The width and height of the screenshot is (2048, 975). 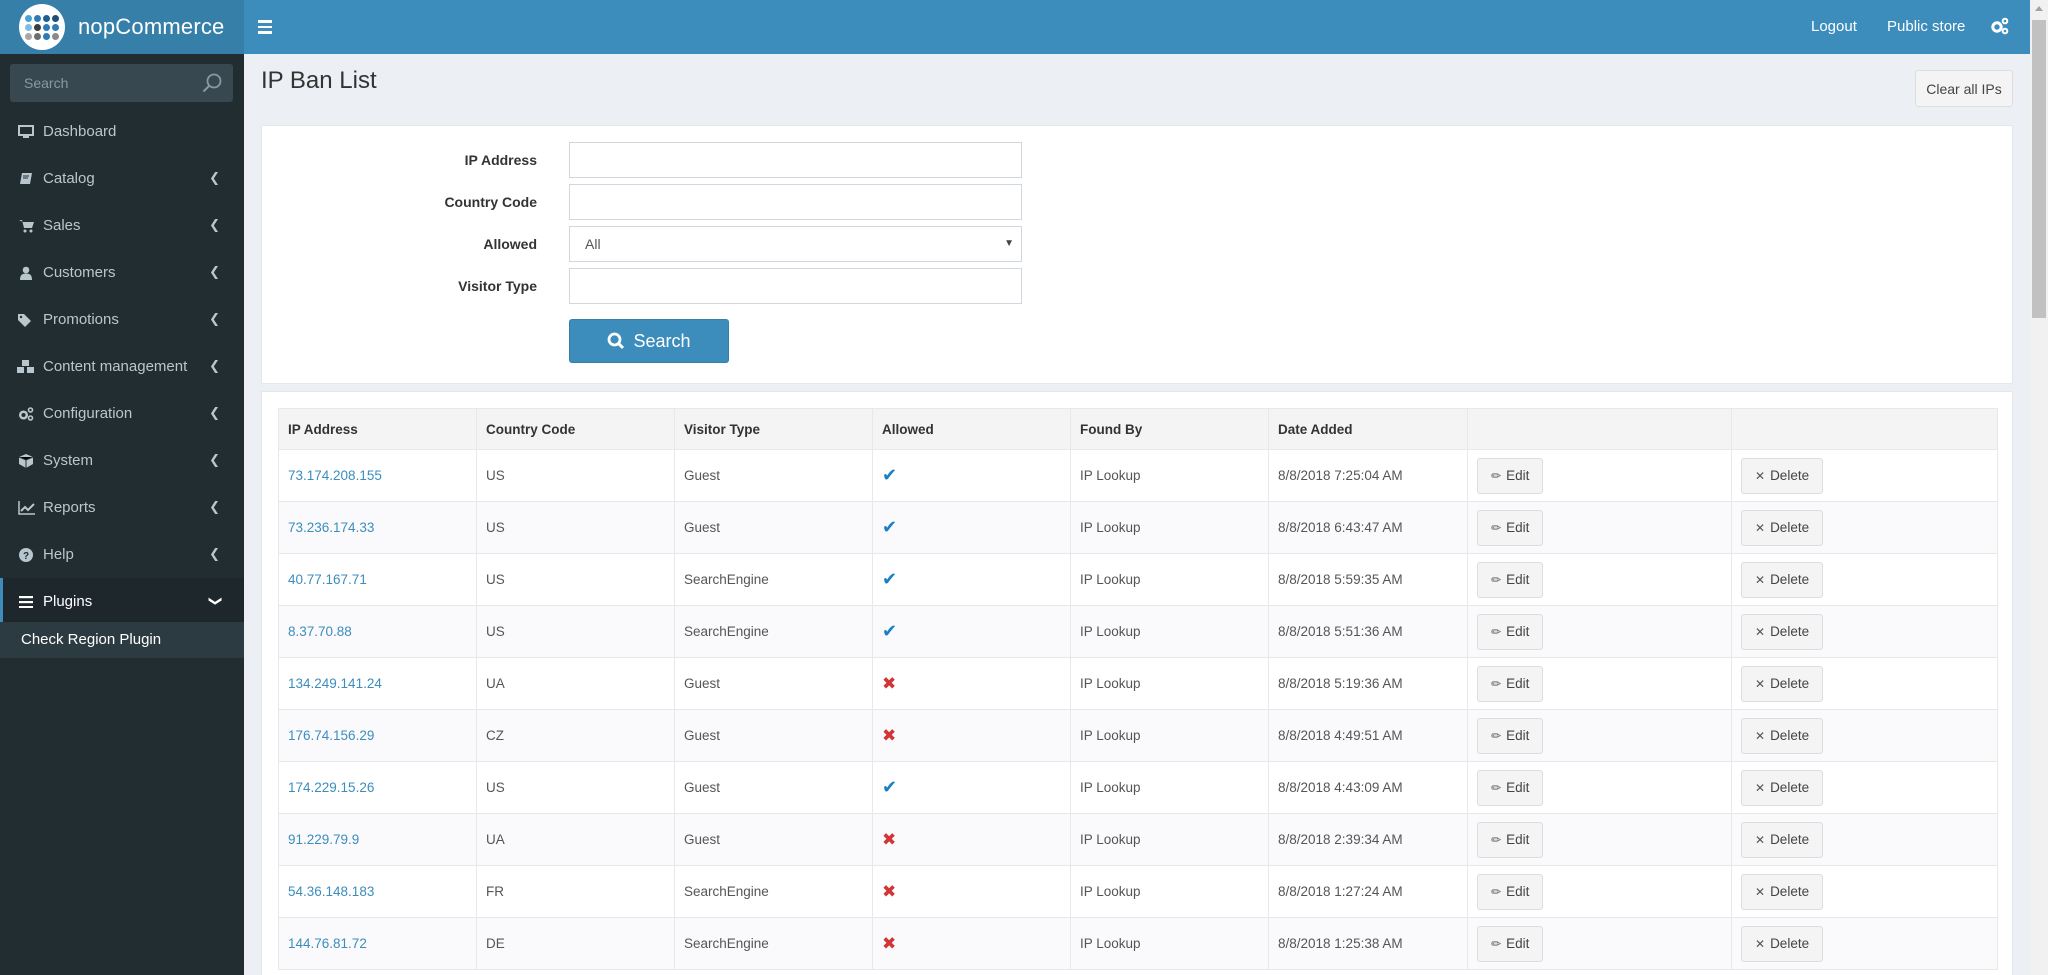 What do you see at coordinates (2000, 27) in the screenshot?
I see `gears-icon` at bounding box center [2000, 27].